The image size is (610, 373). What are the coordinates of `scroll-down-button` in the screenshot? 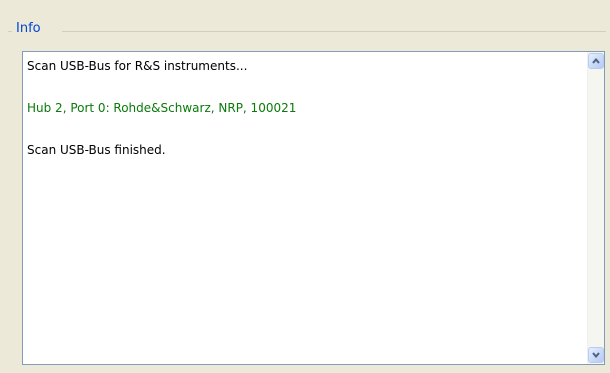 It's located at (596, 355).